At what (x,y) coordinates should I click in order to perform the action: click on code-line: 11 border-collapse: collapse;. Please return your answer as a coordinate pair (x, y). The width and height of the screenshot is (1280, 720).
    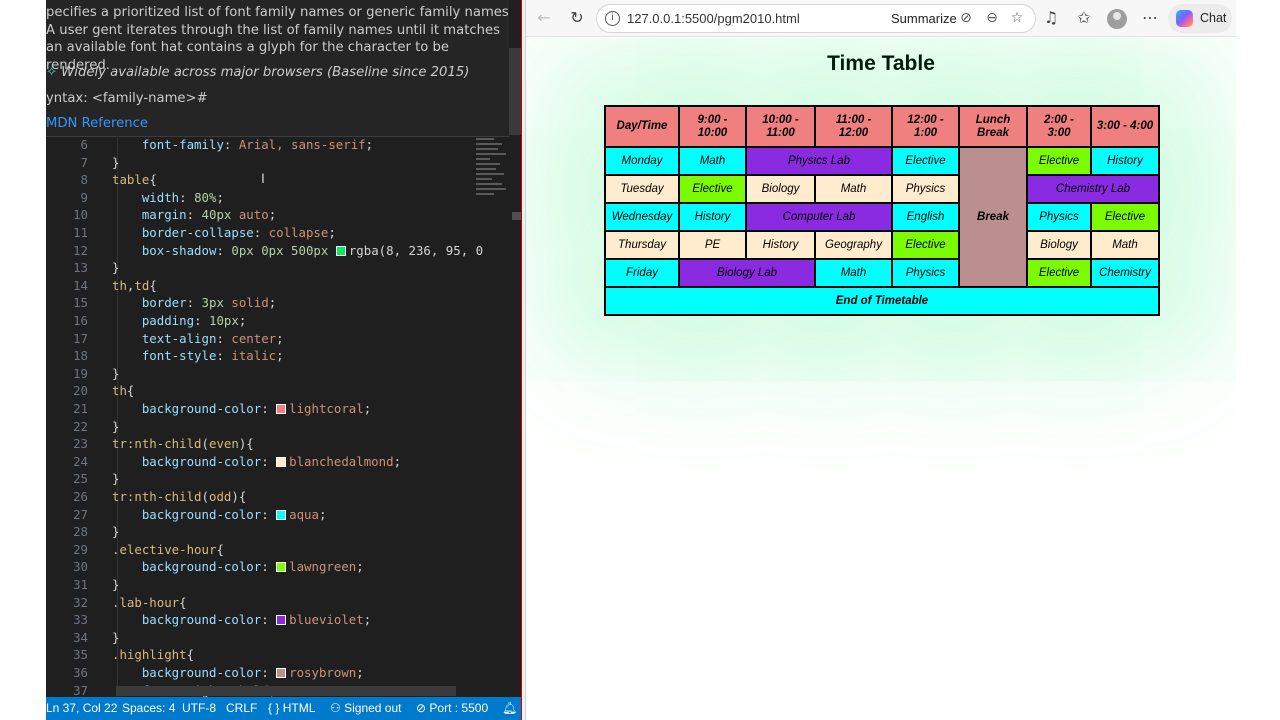
    Looking at the image, I should click on (256, 233).